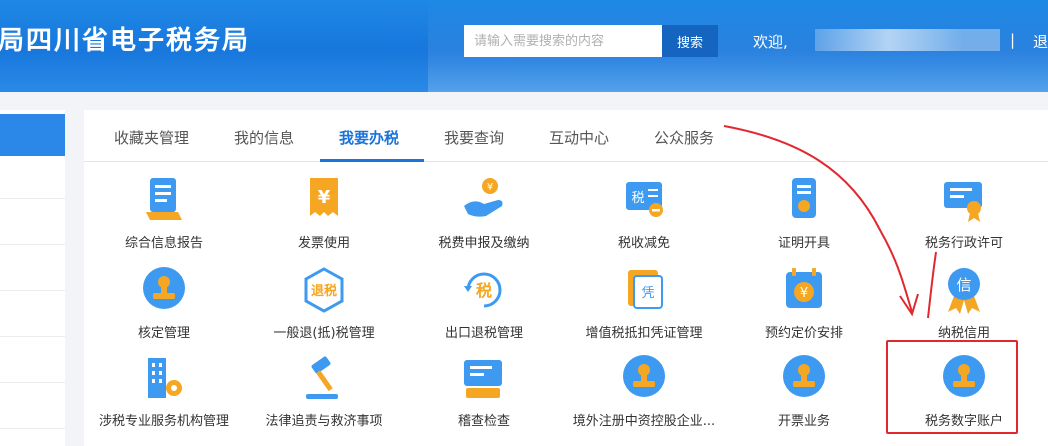 The height and width of the screenshot is (446, 1048). I want to click on service-item: ¥ 发票使用, so click(324, 217).